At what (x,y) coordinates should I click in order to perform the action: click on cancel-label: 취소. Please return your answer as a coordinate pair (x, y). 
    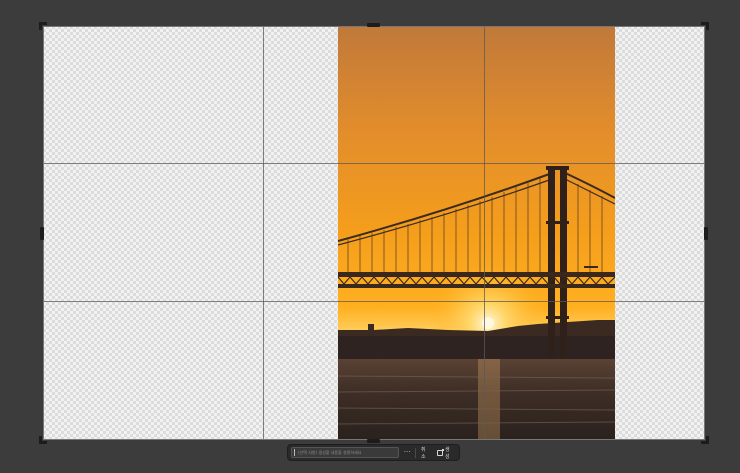
    Looking at the image, I should click on (423, 453).